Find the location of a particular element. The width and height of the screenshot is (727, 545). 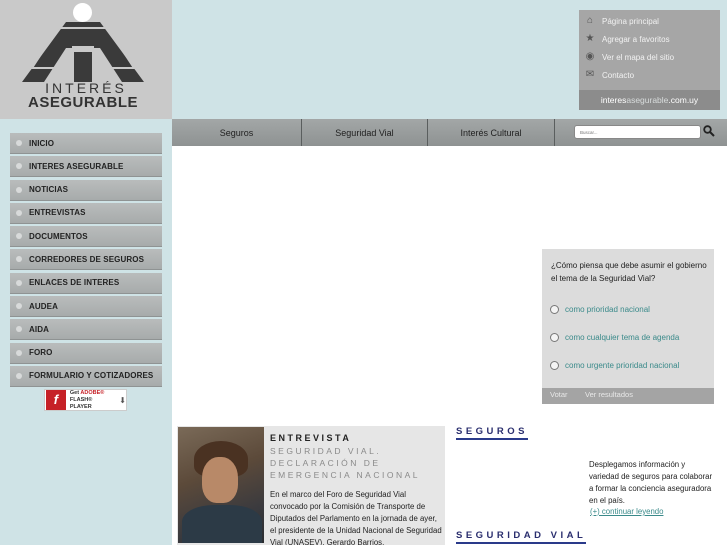

search-icon is located at coordinates (709, 131).